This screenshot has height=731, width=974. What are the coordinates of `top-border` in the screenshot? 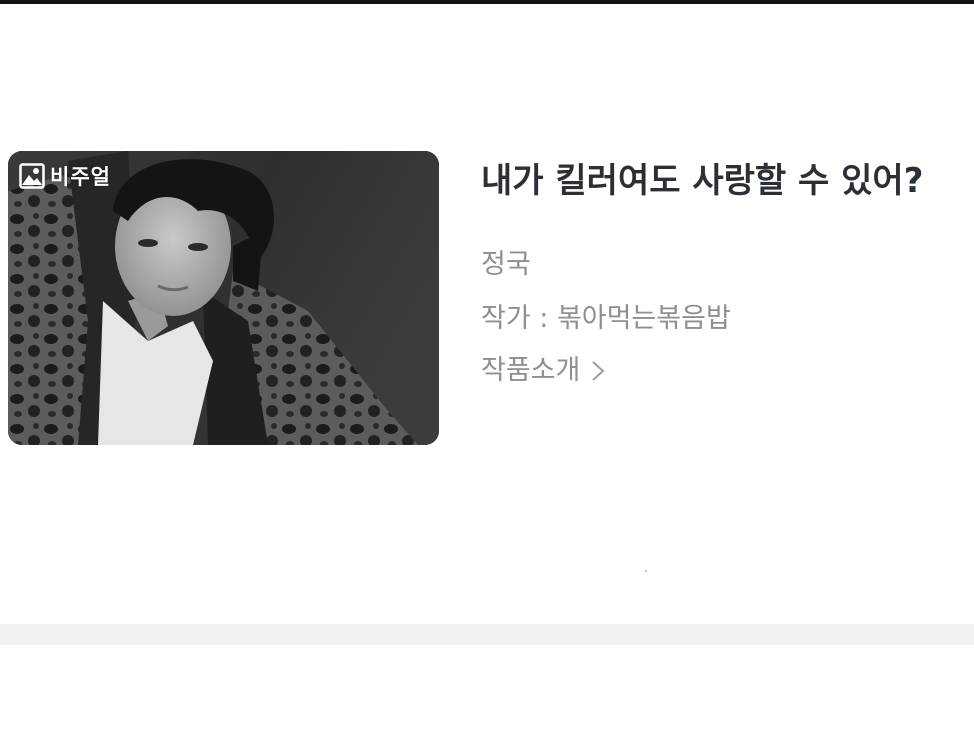 It's located at (487, 2).